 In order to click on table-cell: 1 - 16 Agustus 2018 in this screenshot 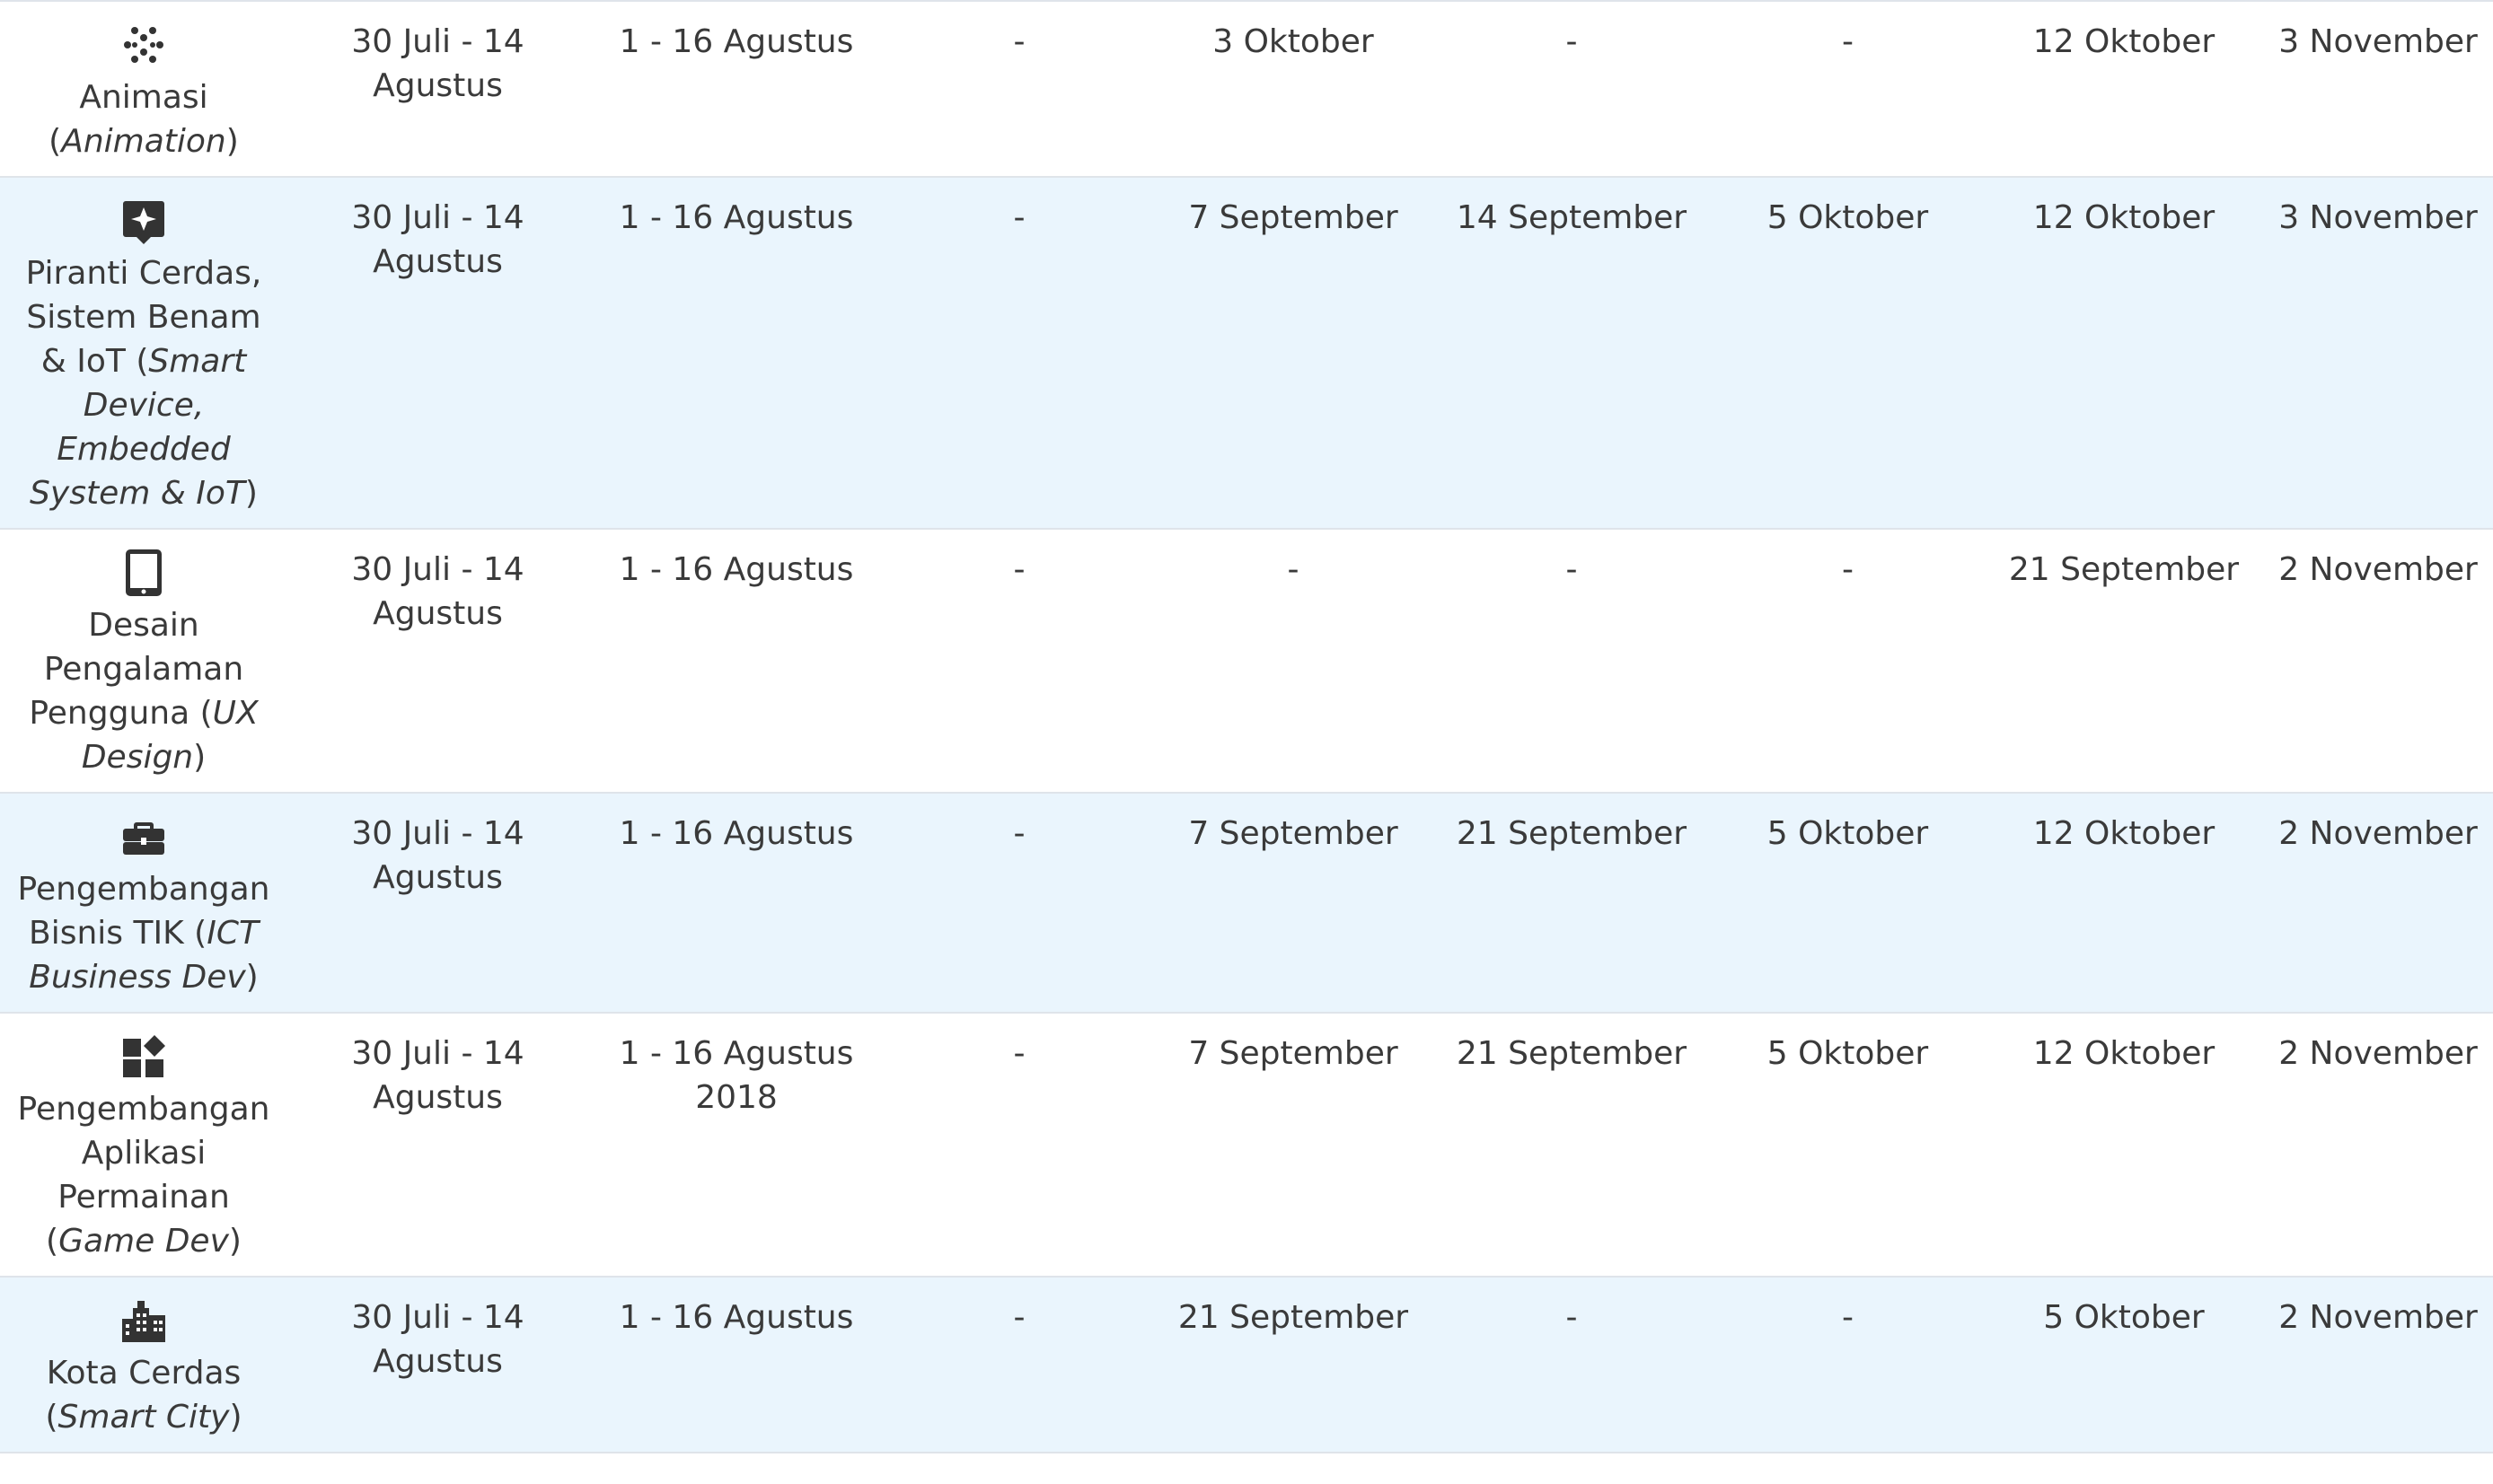, I will do `click(736, 1145)`.